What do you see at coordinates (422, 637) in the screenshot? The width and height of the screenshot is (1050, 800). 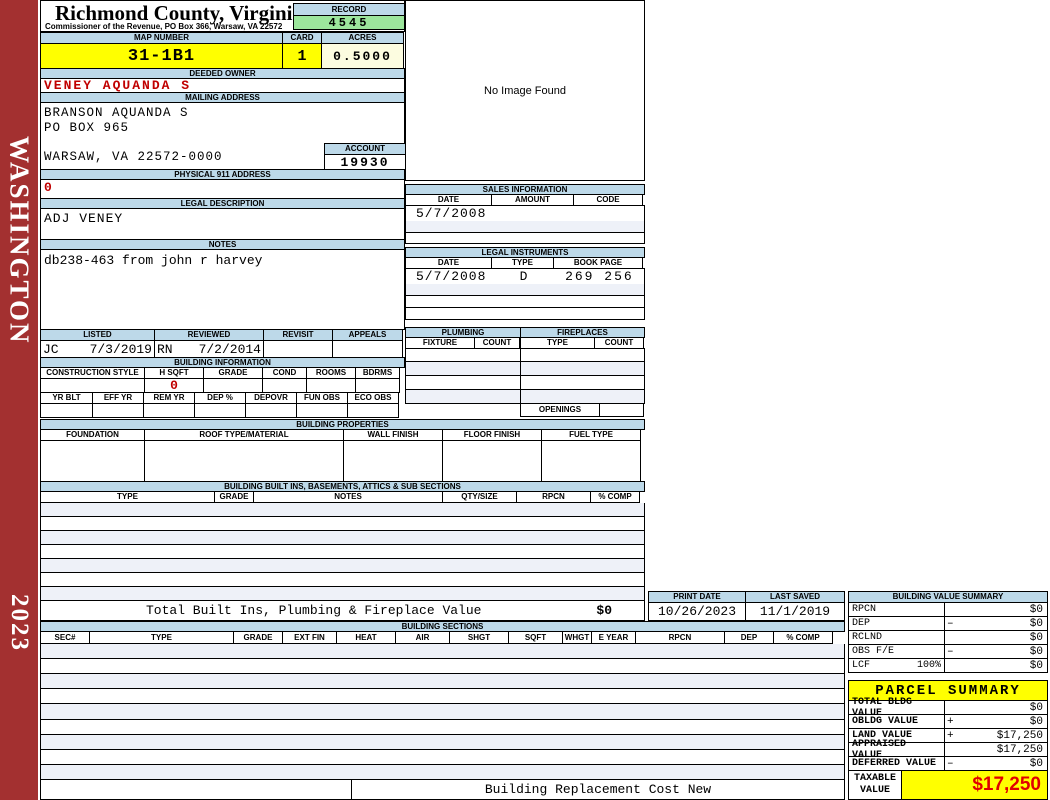 I see `section-air-label: AIR` at bounding box center [422, 637].